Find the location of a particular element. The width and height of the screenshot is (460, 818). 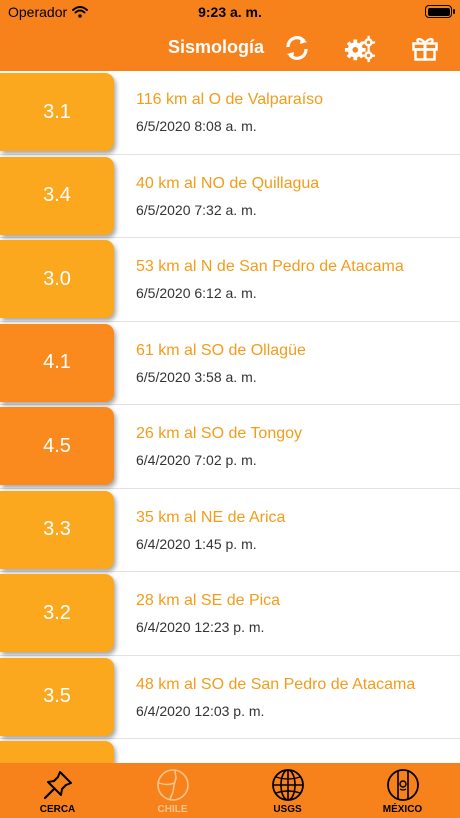

tab-label: CHILE is located at coordinates (172, 809).